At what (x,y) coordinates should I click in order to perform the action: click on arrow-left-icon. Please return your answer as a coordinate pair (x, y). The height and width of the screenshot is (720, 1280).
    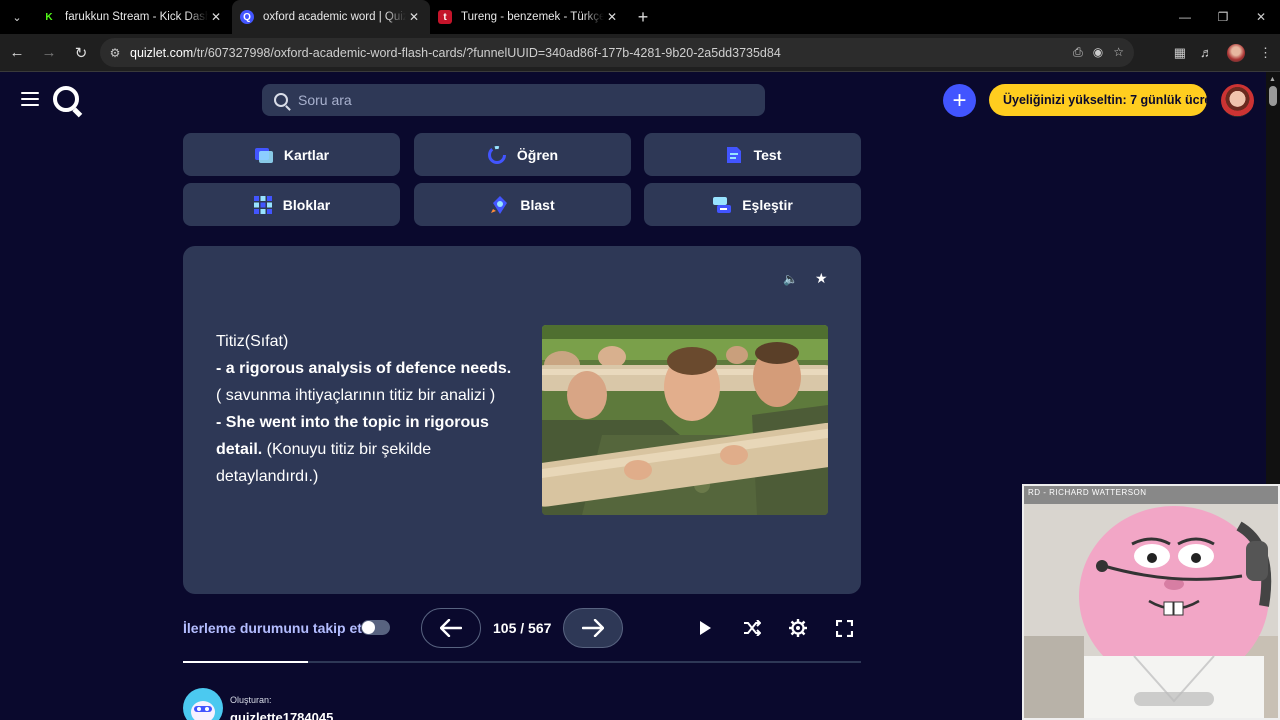
    Looking at the image, I should click on (451, 628).